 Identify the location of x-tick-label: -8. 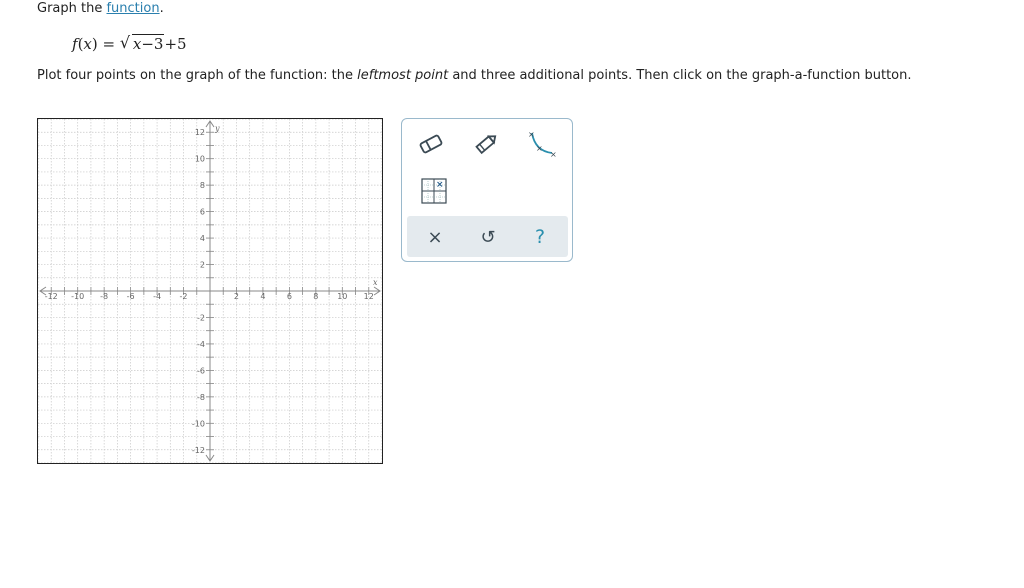
(104, 296).